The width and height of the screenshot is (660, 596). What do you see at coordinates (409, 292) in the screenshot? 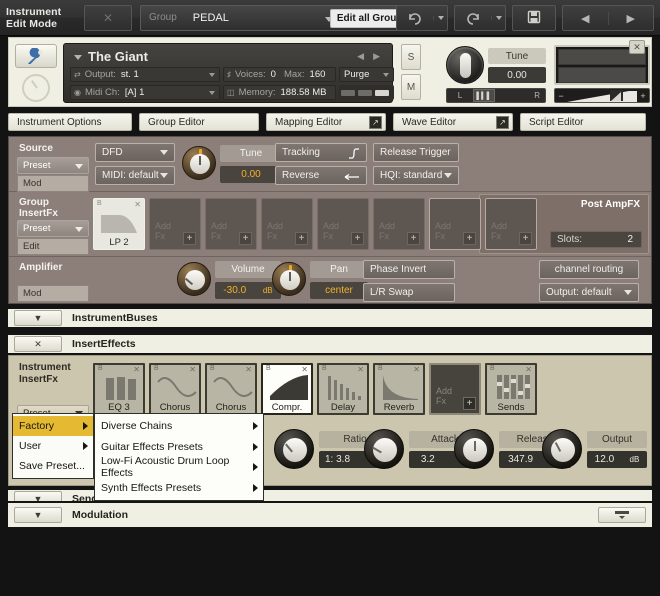
I see `lr-swap-button: L/R Swap` at bounding box center [409, 292].